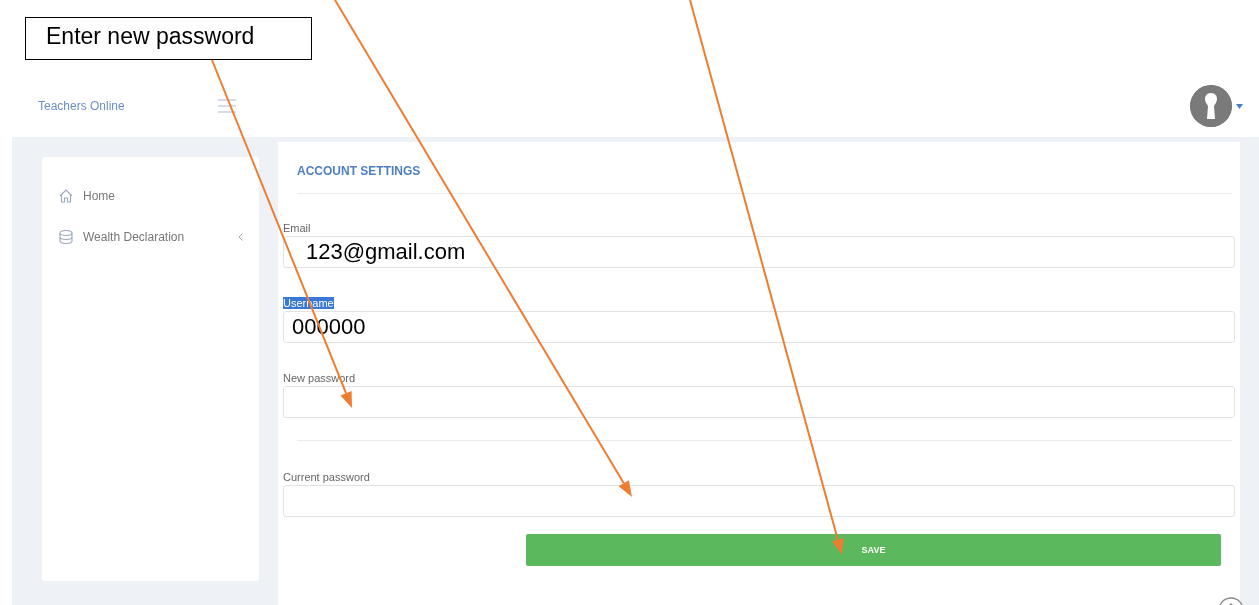 This screenshot has height=605, width=1259. Describe the element at coordinates (150, 195) in the screenshot. I see `sidebar-item: Home` at that location.